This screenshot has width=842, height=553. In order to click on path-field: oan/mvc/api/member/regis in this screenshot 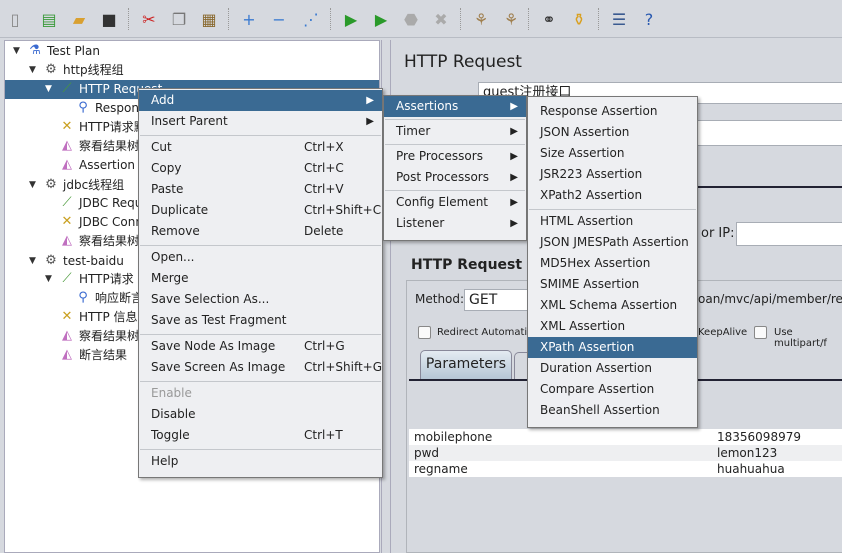, I will do `click(770, 299)`.